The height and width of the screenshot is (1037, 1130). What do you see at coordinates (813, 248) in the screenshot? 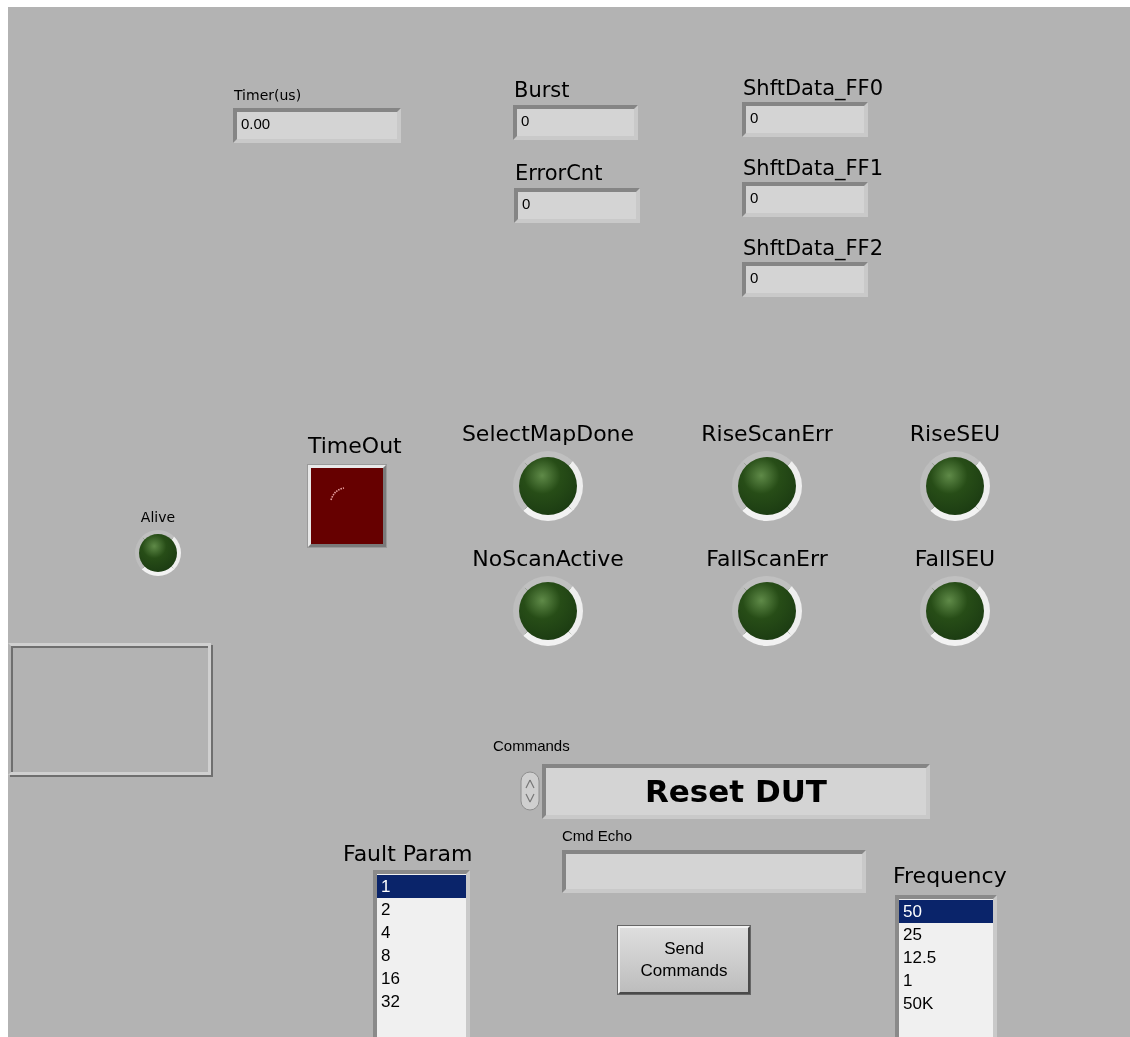
I see `field-label: ShftData_FF2` at bounding box center [813, 248].